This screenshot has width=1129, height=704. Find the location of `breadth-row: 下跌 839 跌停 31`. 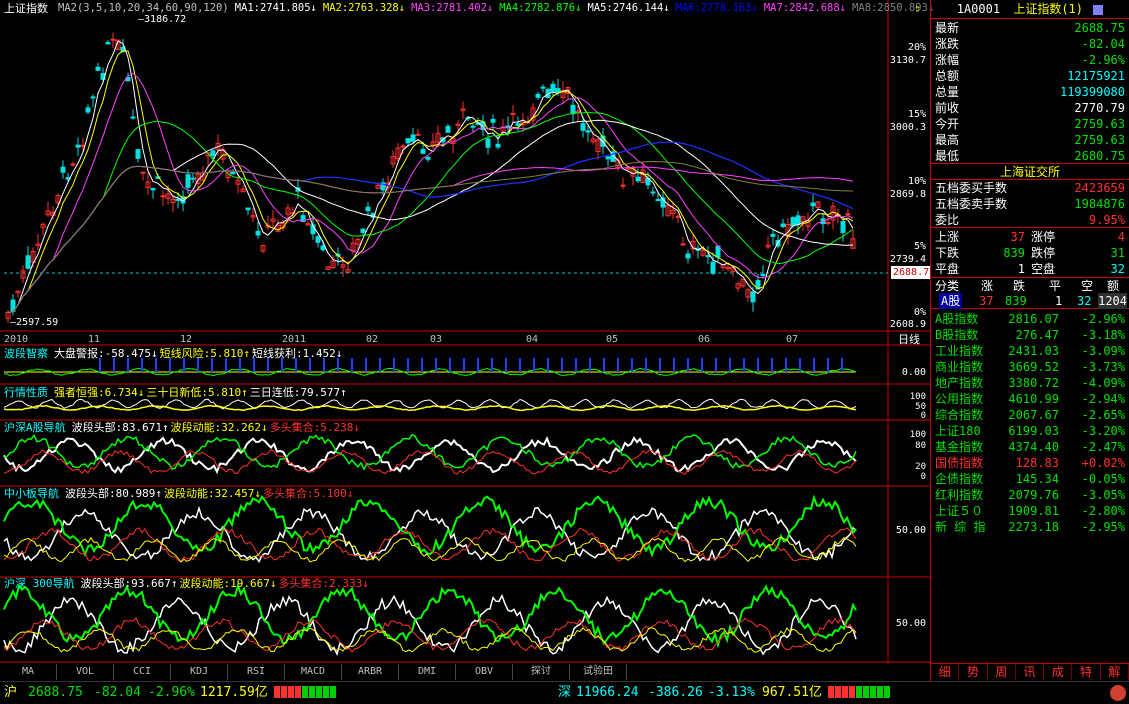

breadth-row: 下跌 839 跌停 31 is located at coordinates (1030, 253).